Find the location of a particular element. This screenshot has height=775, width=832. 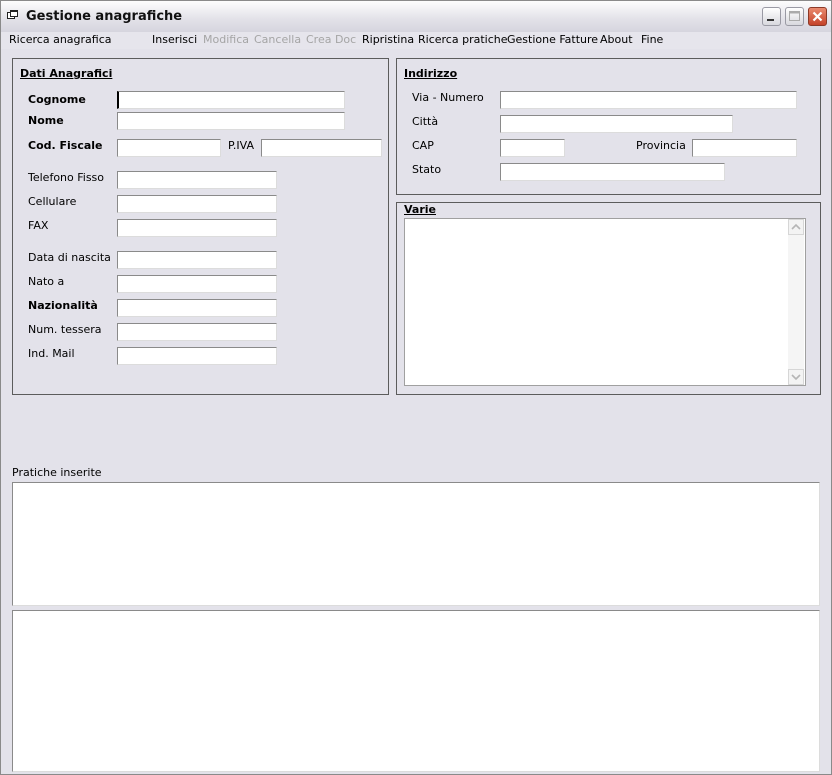

minimize-button is located at coordinates (771, 16).